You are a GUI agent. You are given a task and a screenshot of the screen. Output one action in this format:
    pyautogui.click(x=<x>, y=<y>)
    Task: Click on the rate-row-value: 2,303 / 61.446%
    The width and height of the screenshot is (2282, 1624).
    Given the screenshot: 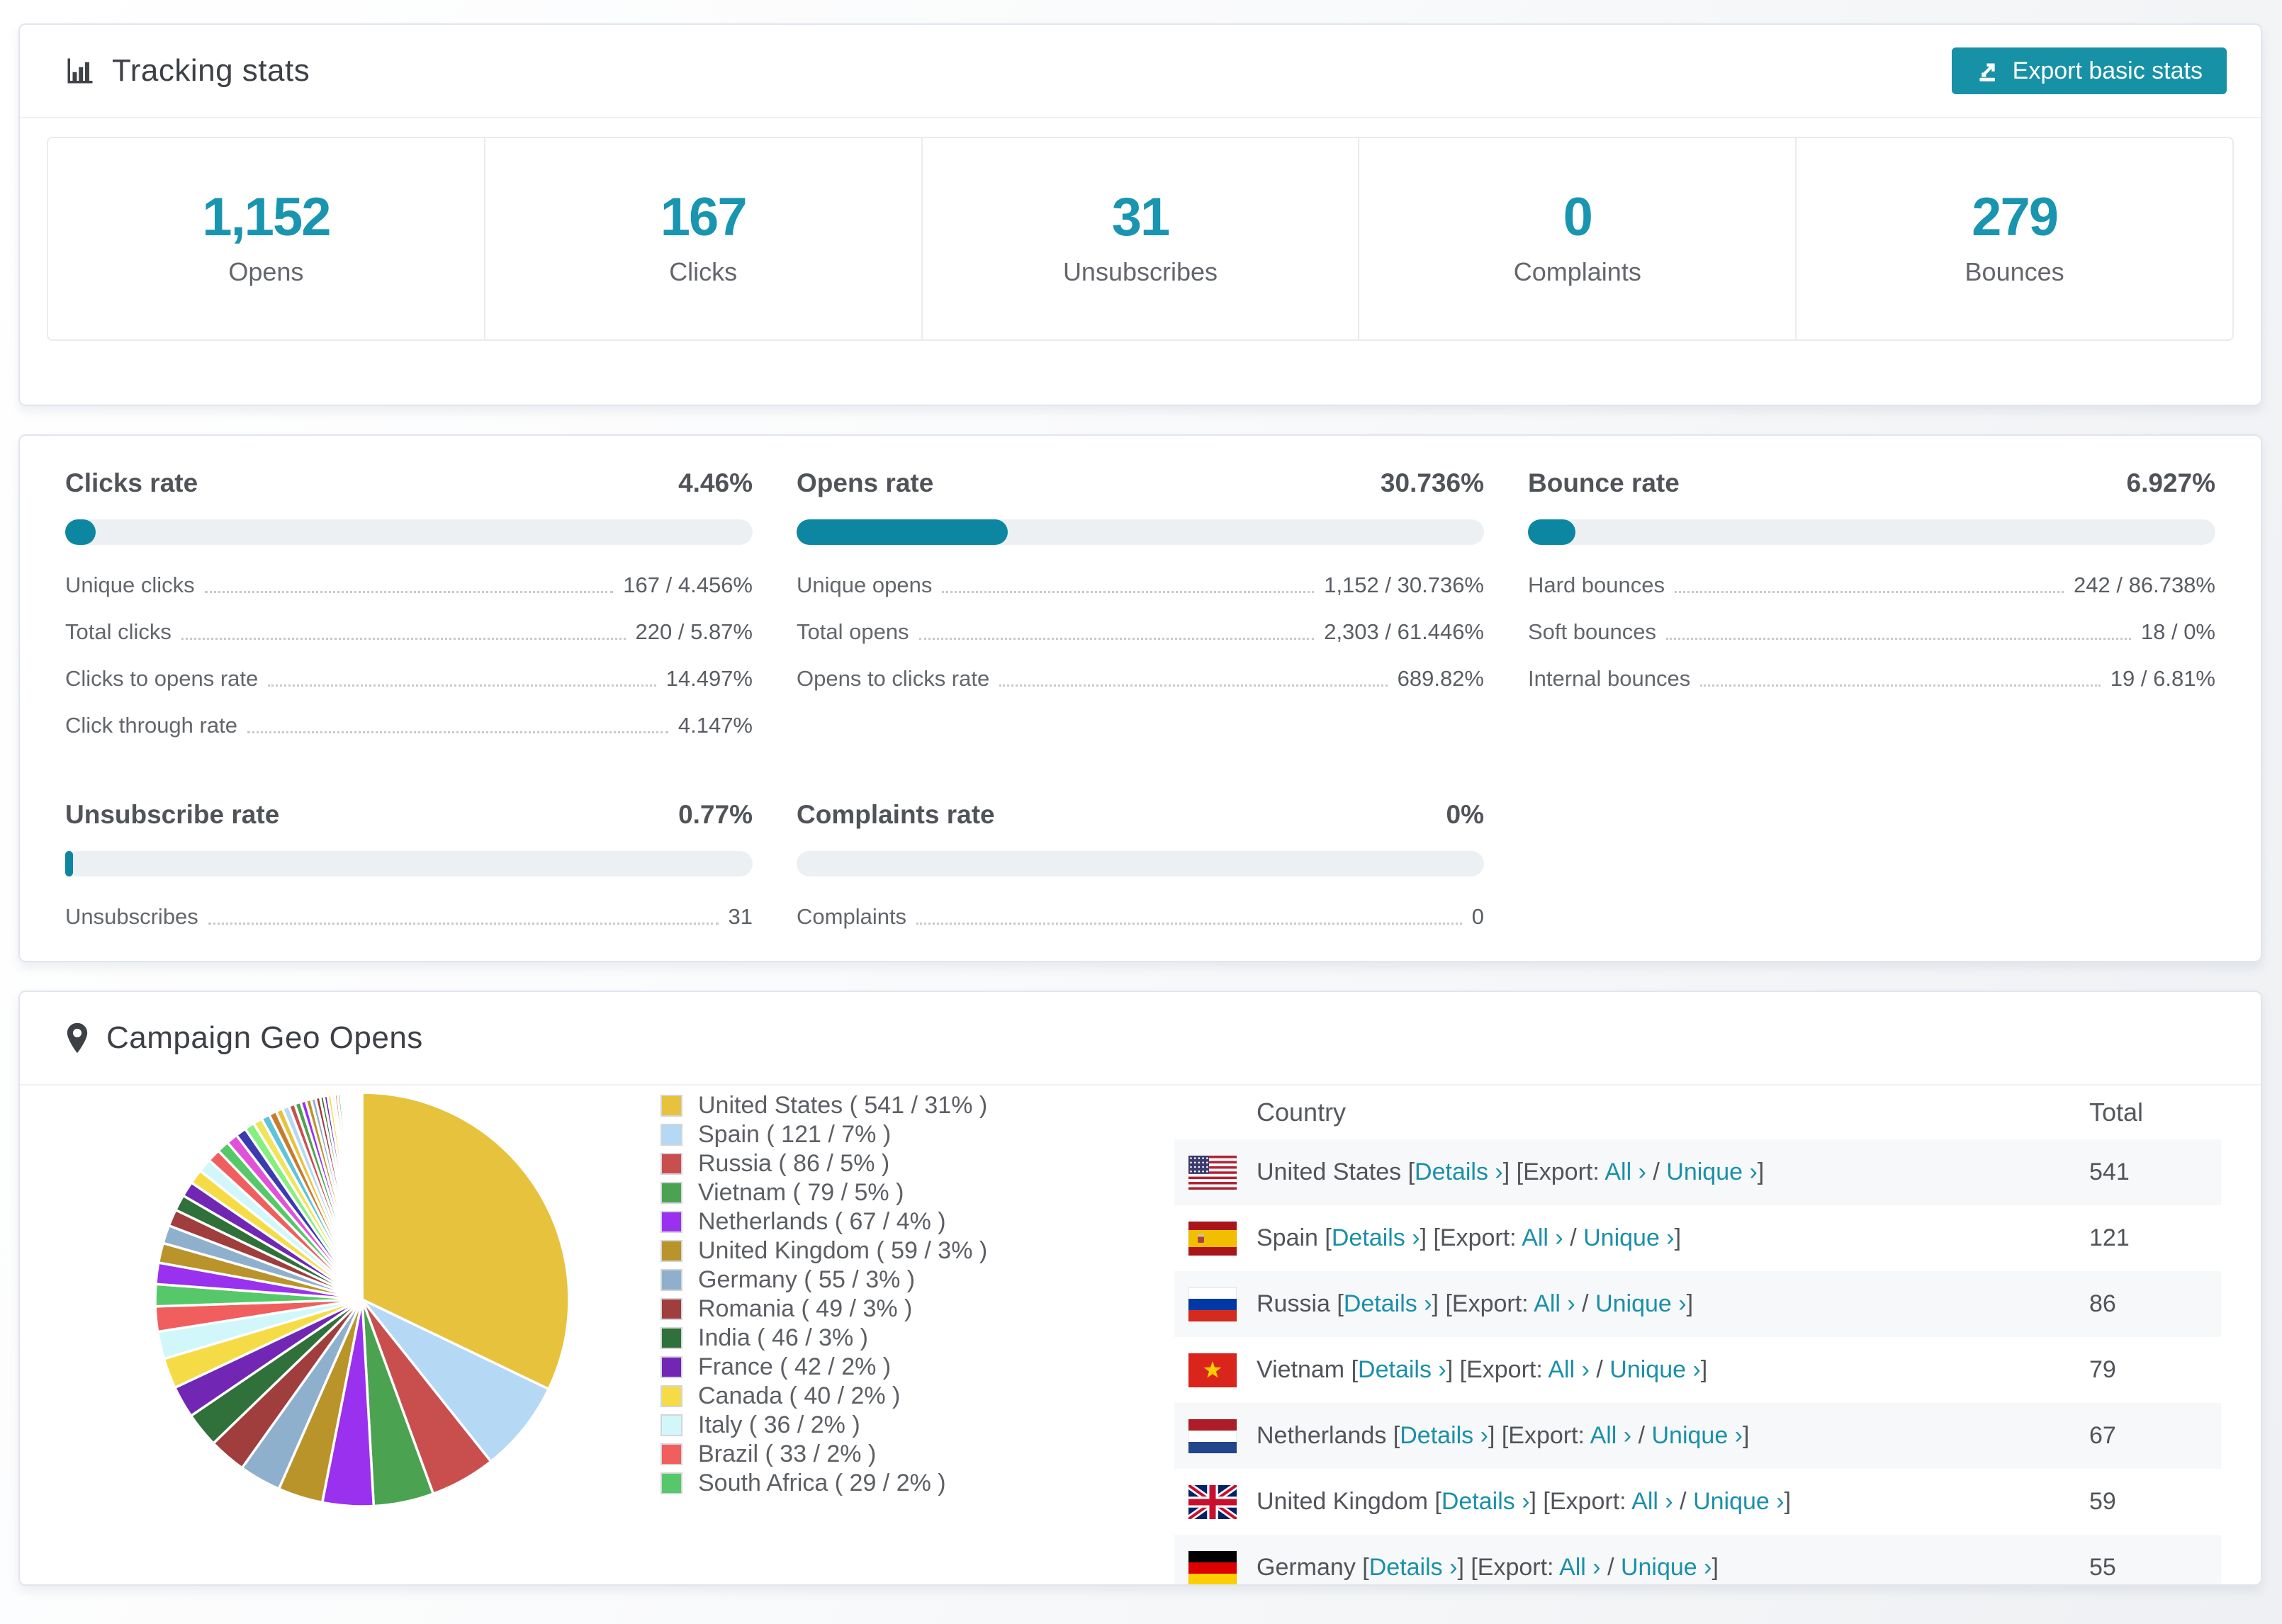 What is the action you would take?
    pyautogui.click(x=1404, y=631)
    